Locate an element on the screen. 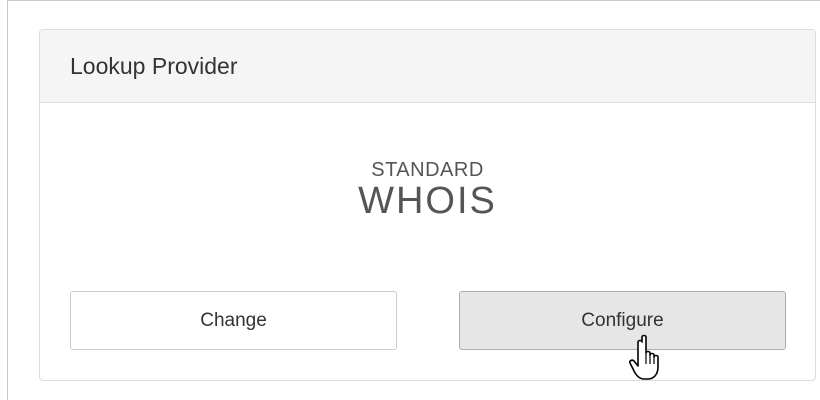  hand-pointer-icon is located at coordinates (644, 357).